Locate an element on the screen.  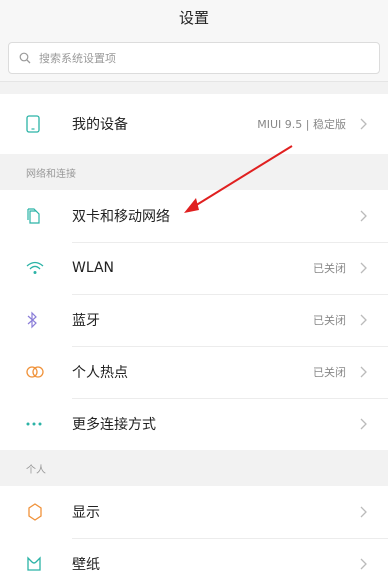
more-connections-label: 更多连接方式 is located at coordinates (114, 425).